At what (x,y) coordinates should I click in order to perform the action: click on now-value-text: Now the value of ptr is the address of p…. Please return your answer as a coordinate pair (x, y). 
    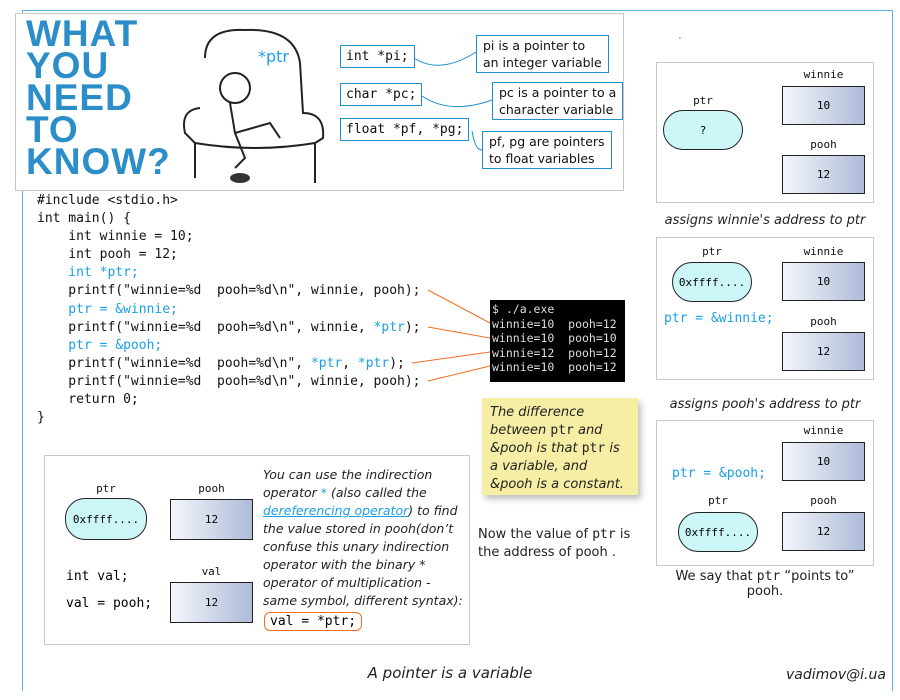
    Looking at the image, I should click on (563, 544).